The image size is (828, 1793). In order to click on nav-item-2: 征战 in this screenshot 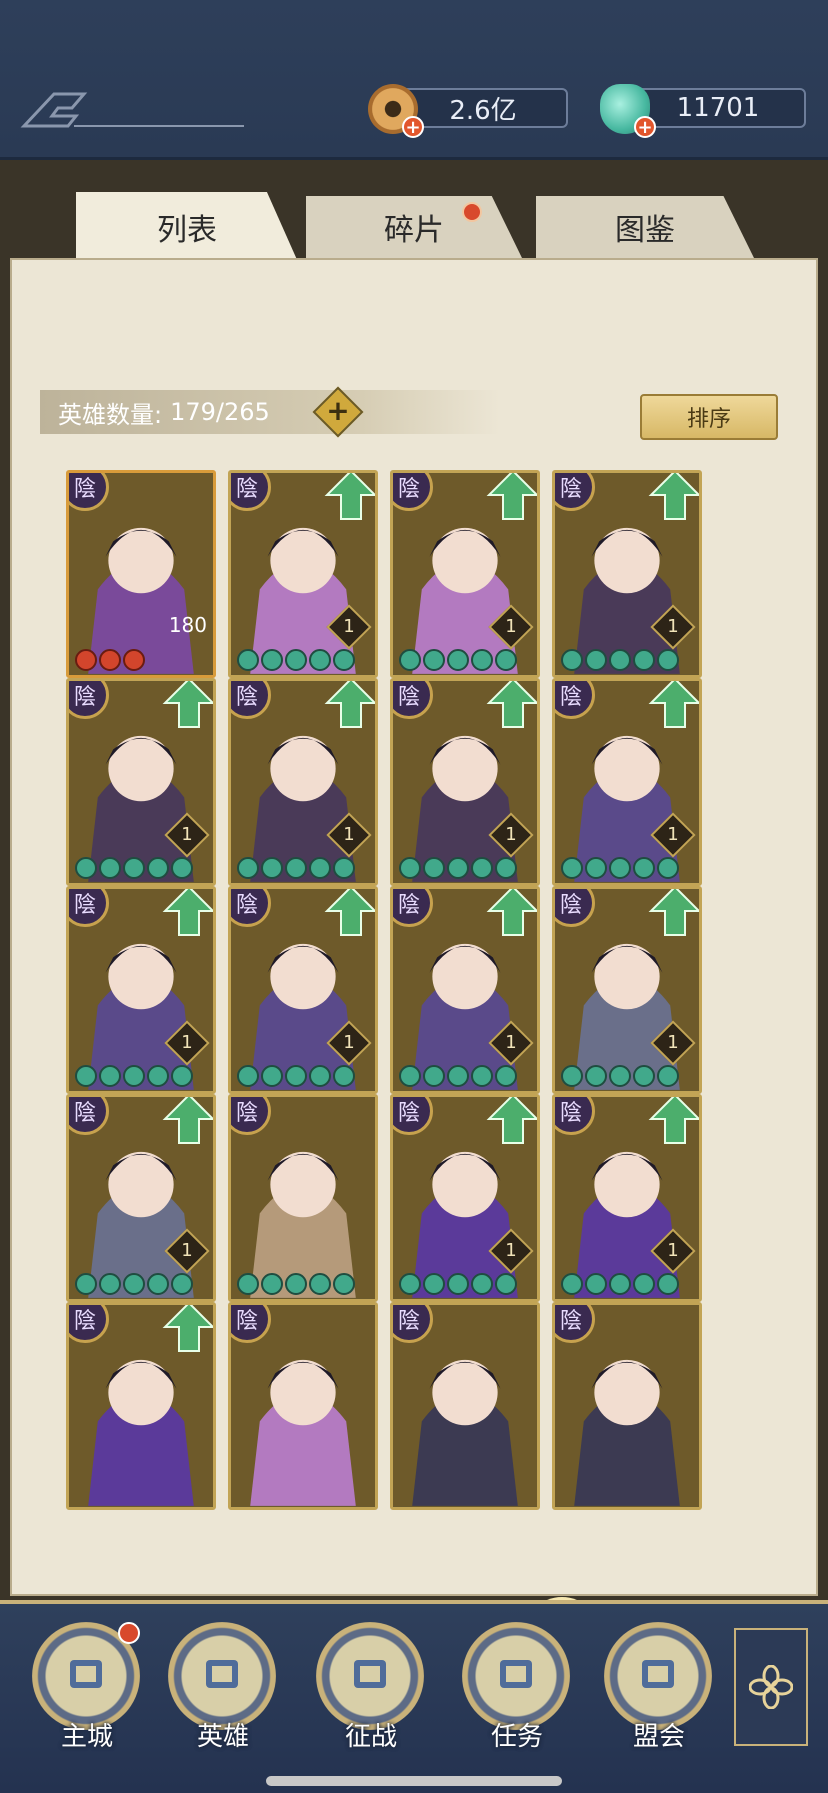, I will do `click(371, 1687)`.